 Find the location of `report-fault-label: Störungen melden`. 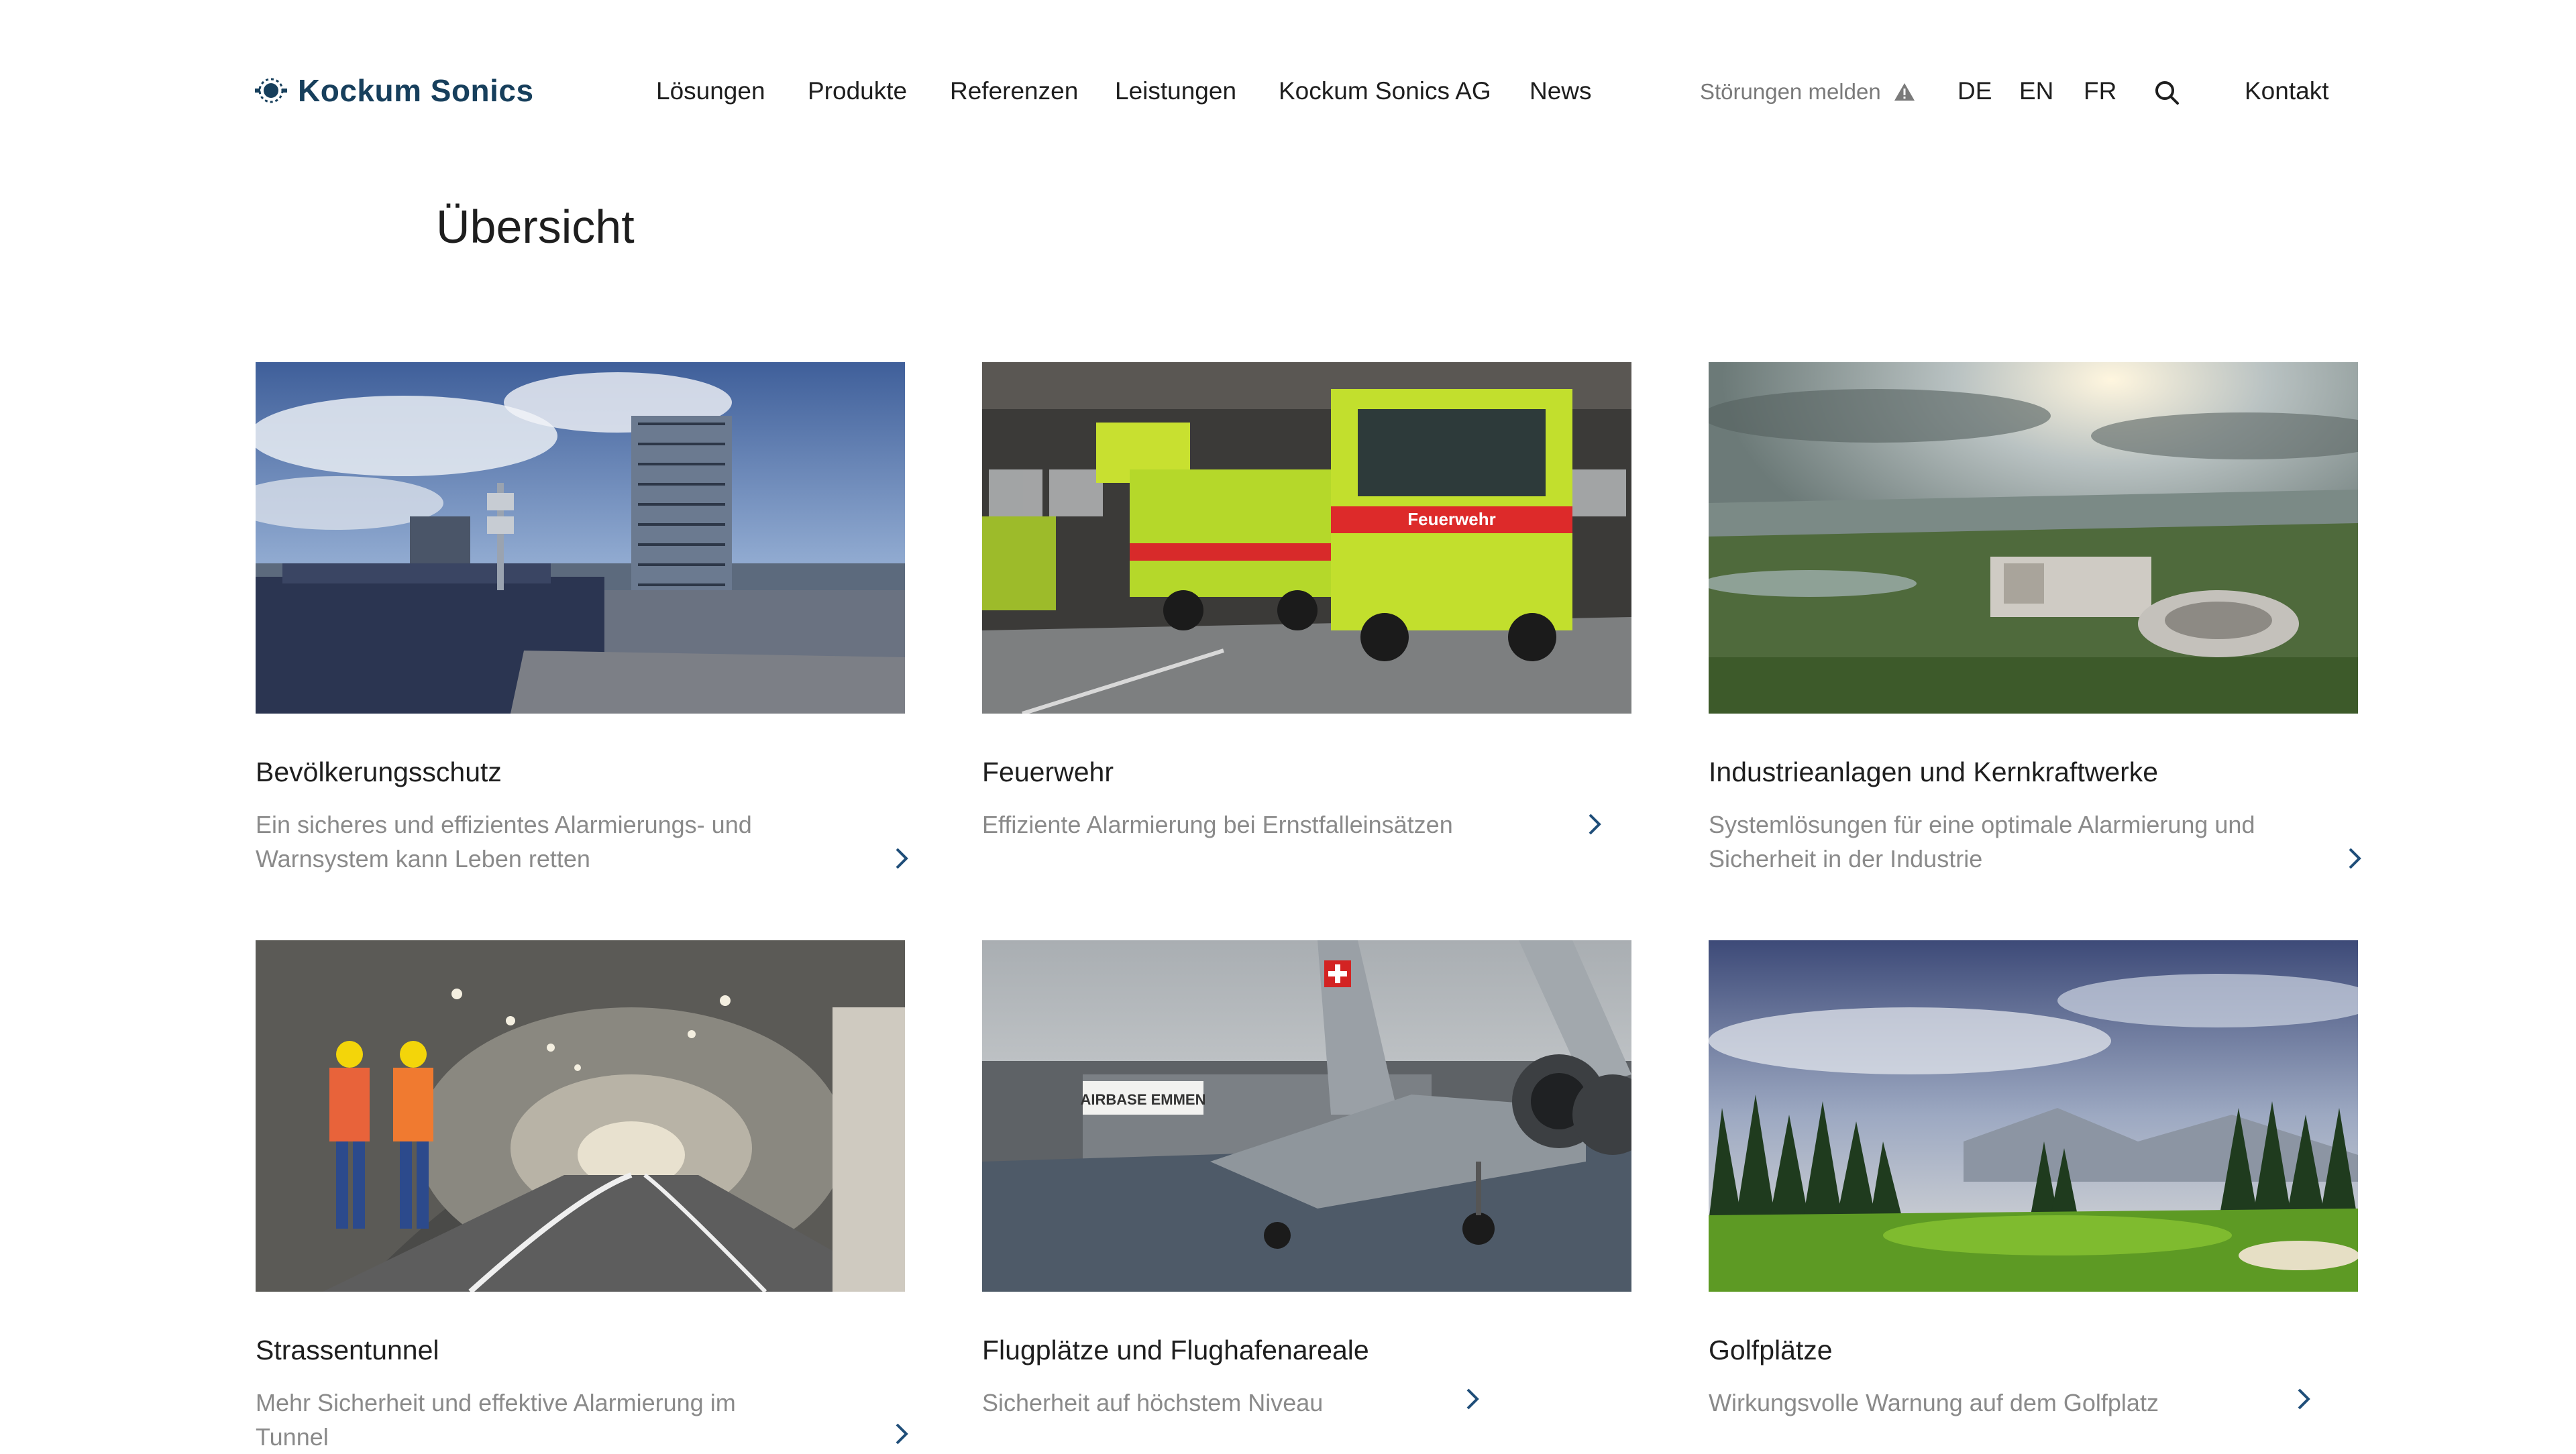

report-fault-label: Störungen melden is located at coordinates (1790, 91).